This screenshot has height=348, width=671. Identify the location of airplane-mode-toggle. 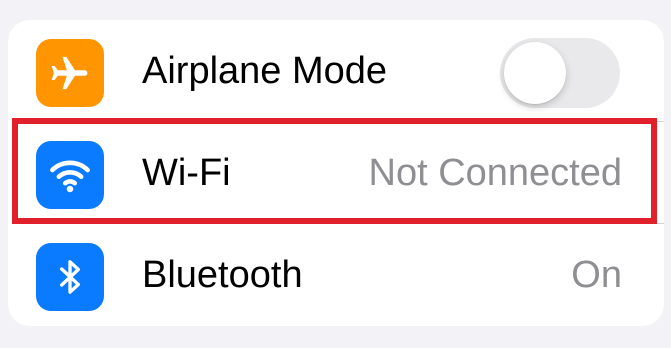
(560, 73).